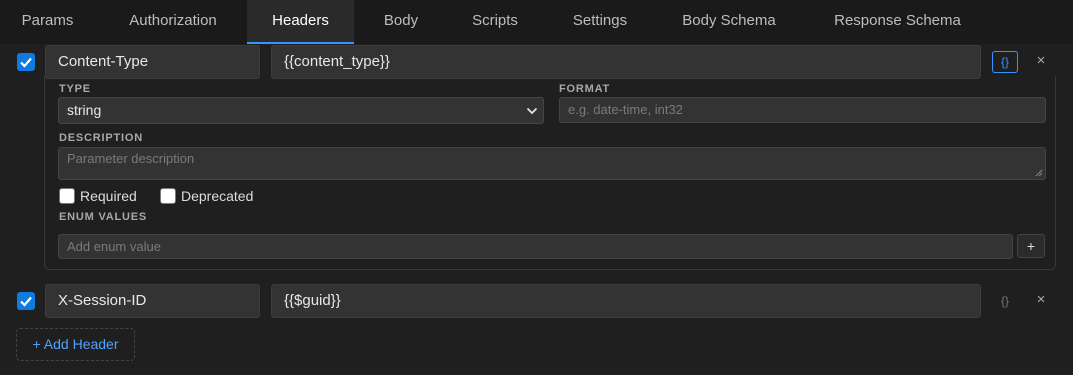 This screenshot has height=375, width=1073. I want to click on enum-placeholder: Add enum value, so click(114, 246).